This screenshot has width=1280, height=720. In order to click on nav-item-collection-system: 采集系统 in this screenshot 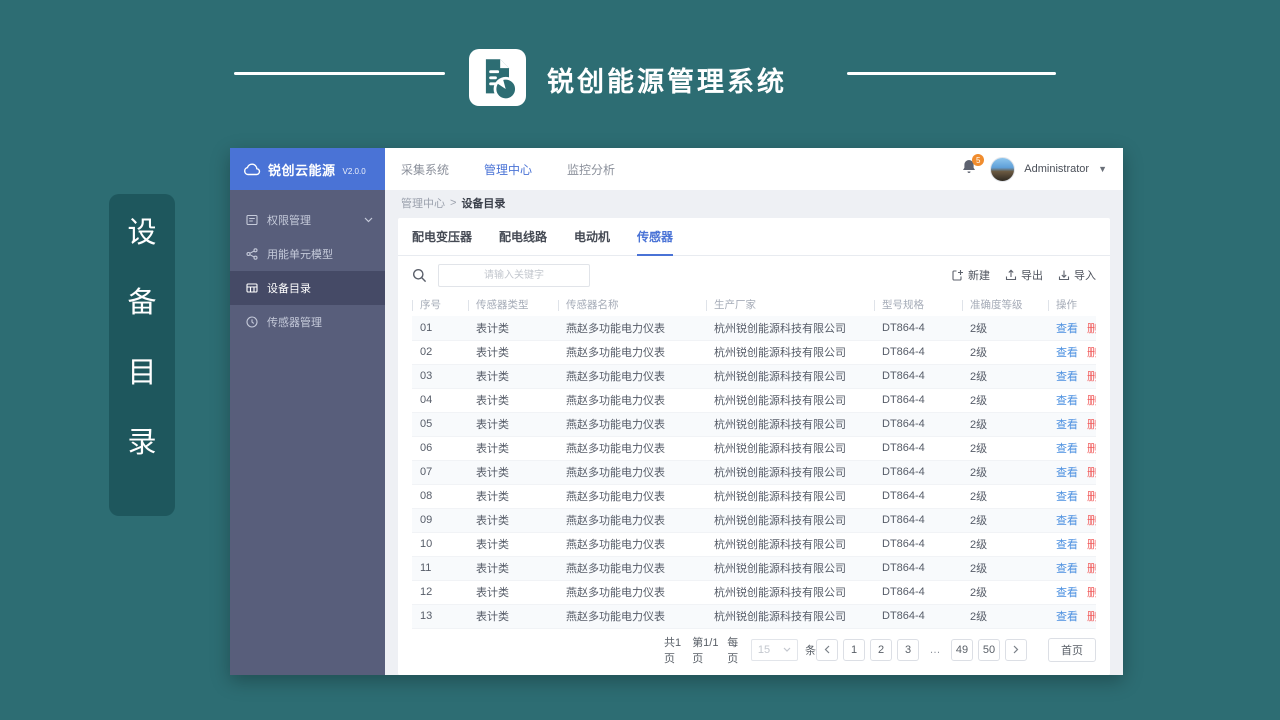, I will do `click(425, 169)`.